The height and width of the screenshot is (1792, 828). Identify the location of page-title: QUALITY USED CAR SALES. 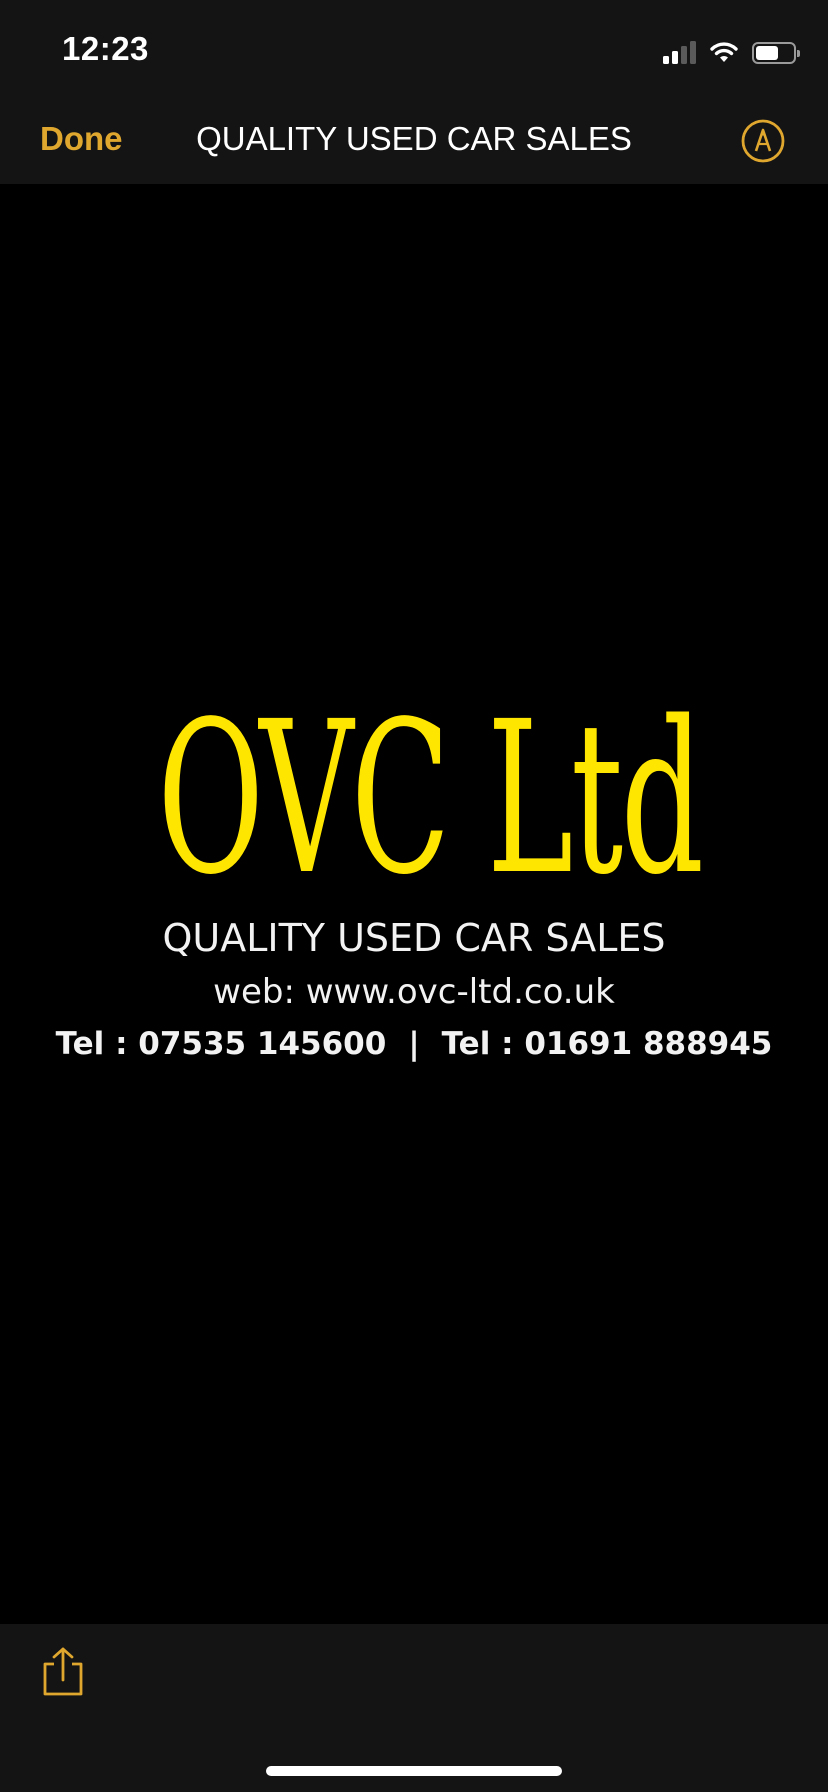
(414, 138).